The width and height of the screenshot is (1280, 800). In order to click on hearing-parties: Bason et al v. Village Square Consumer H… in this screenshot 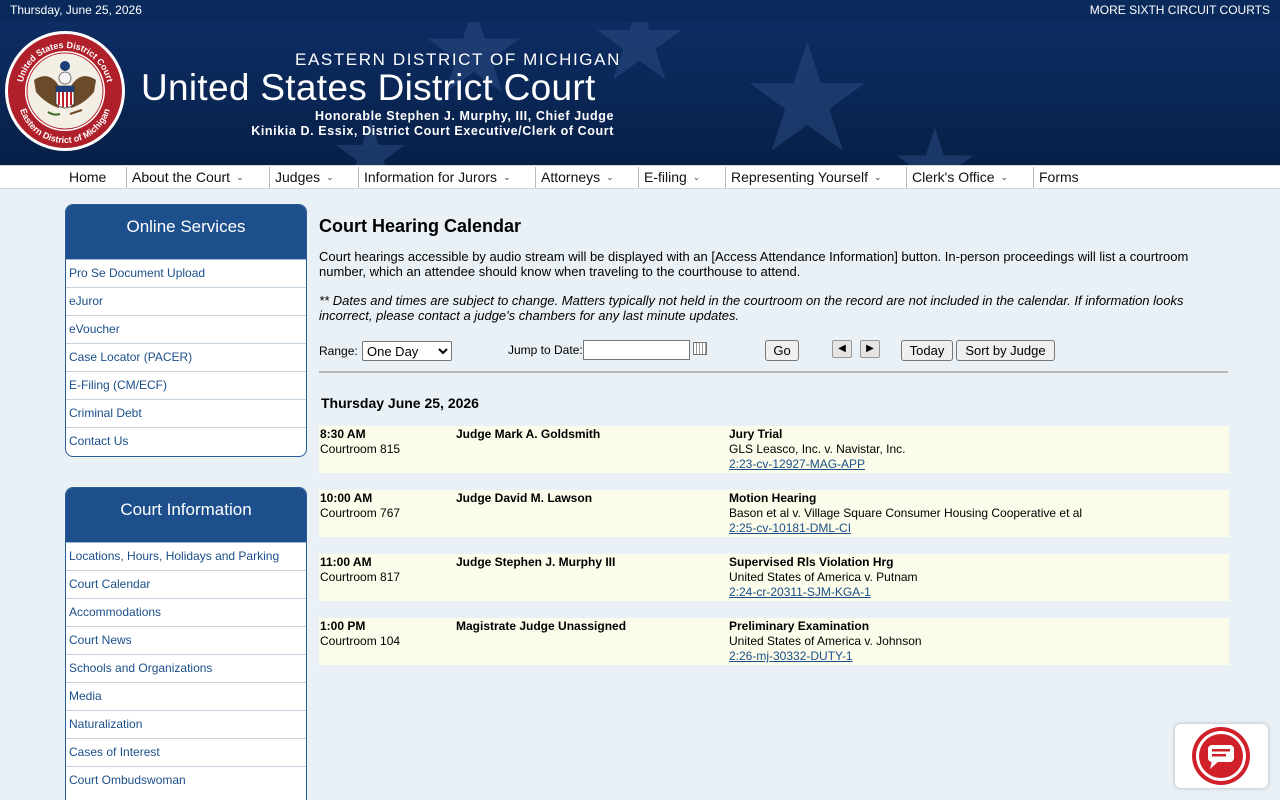, I will do `click(906, 513)`.